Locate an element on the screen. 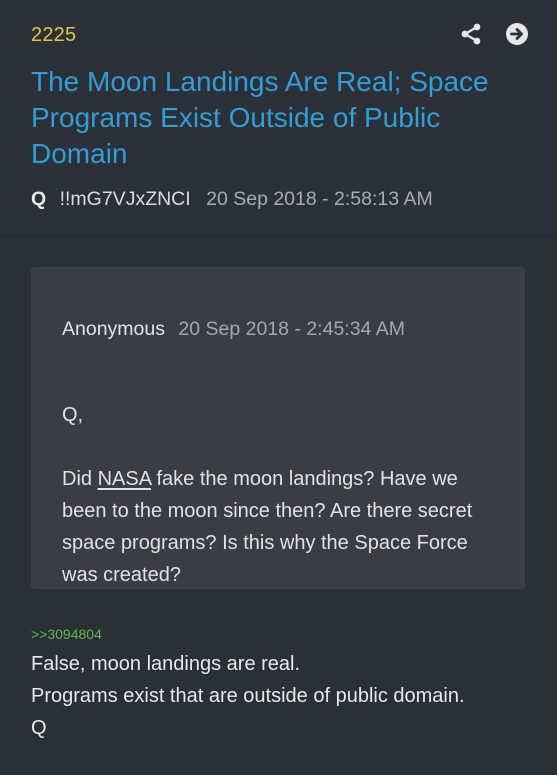  quoted-post-meta: Anonymous 20 Sep 2018 - 2:45:34 AM is located at coordinates (233, 329).